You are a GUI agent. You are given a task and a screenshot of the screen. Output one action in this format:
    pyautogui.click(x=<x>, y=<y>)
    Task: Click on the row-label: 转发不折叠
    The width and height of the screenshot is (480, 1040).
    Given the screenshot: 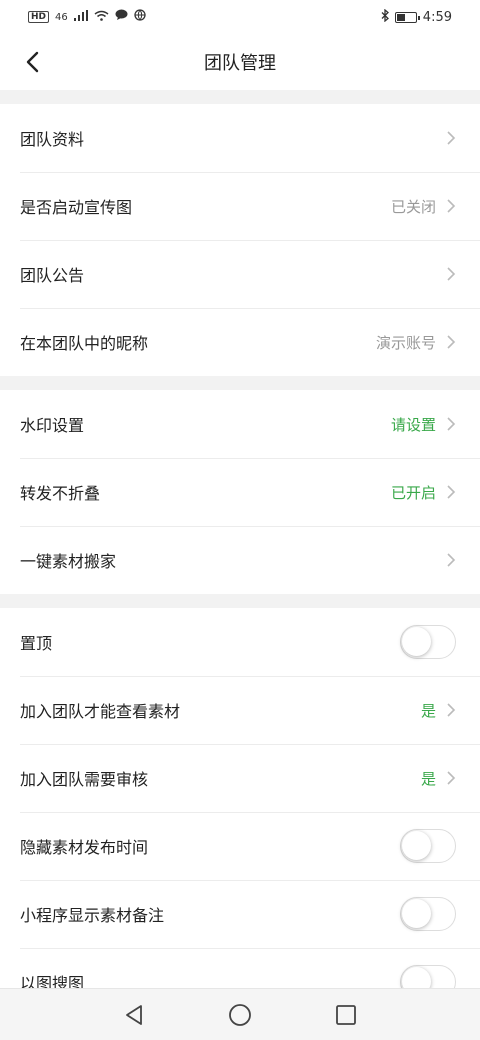 What is the action you would take?
    pyautogui.click(x=60, y=493)
    